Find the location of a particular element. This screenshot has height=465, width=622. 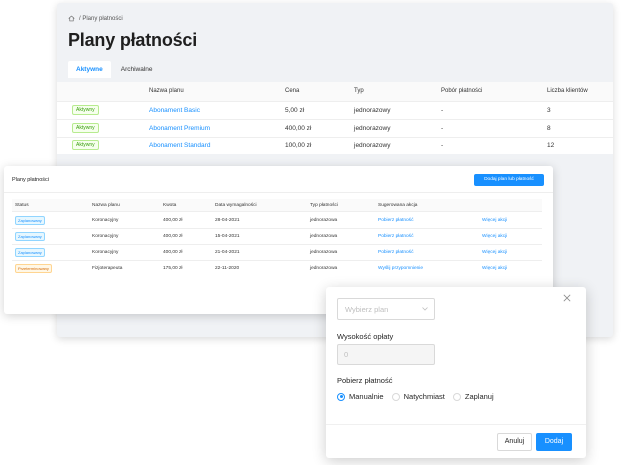

col-collection: Pobór płatności is located at coordinates (462, 91).